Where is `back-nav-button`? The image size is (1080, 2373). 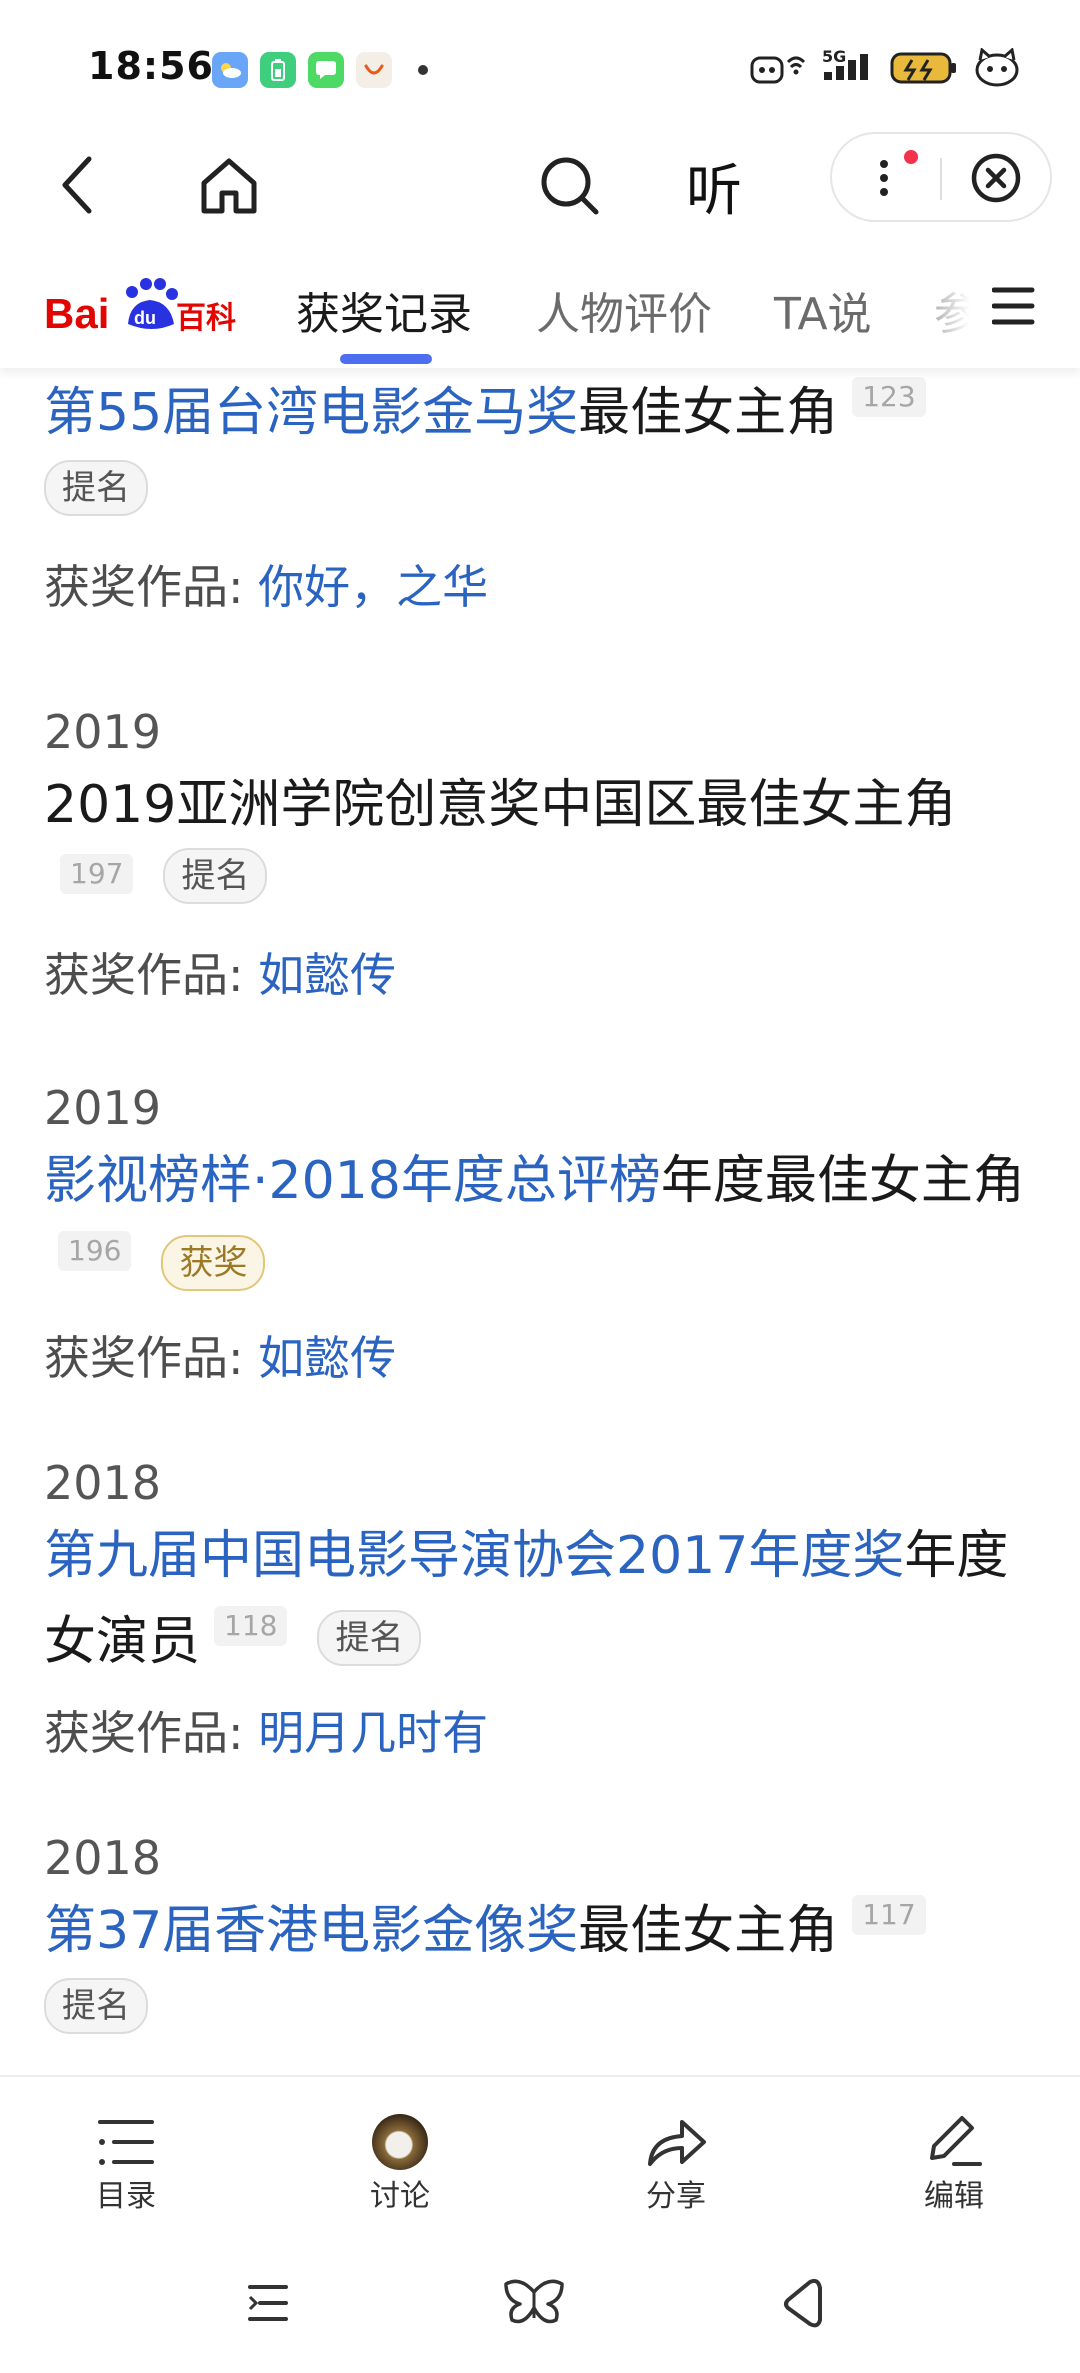
back-nav-button is located at coordinates (802, 2303).